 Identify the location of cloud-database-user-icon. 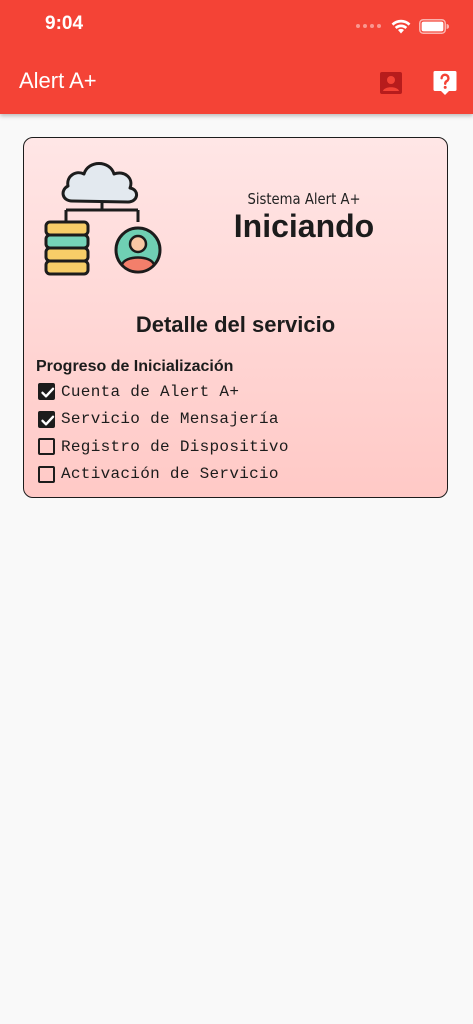
(103, 219).